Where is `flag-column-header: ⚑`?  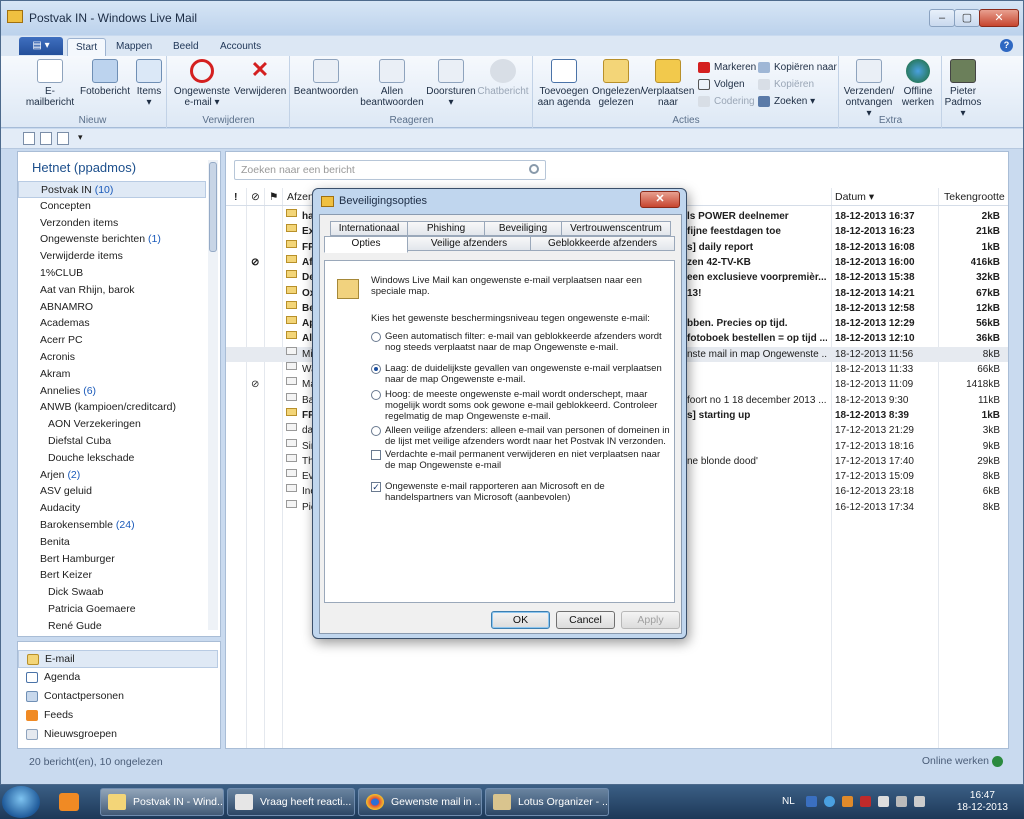
flag-column-header: ⚑ is located at coordinates (273, 197).